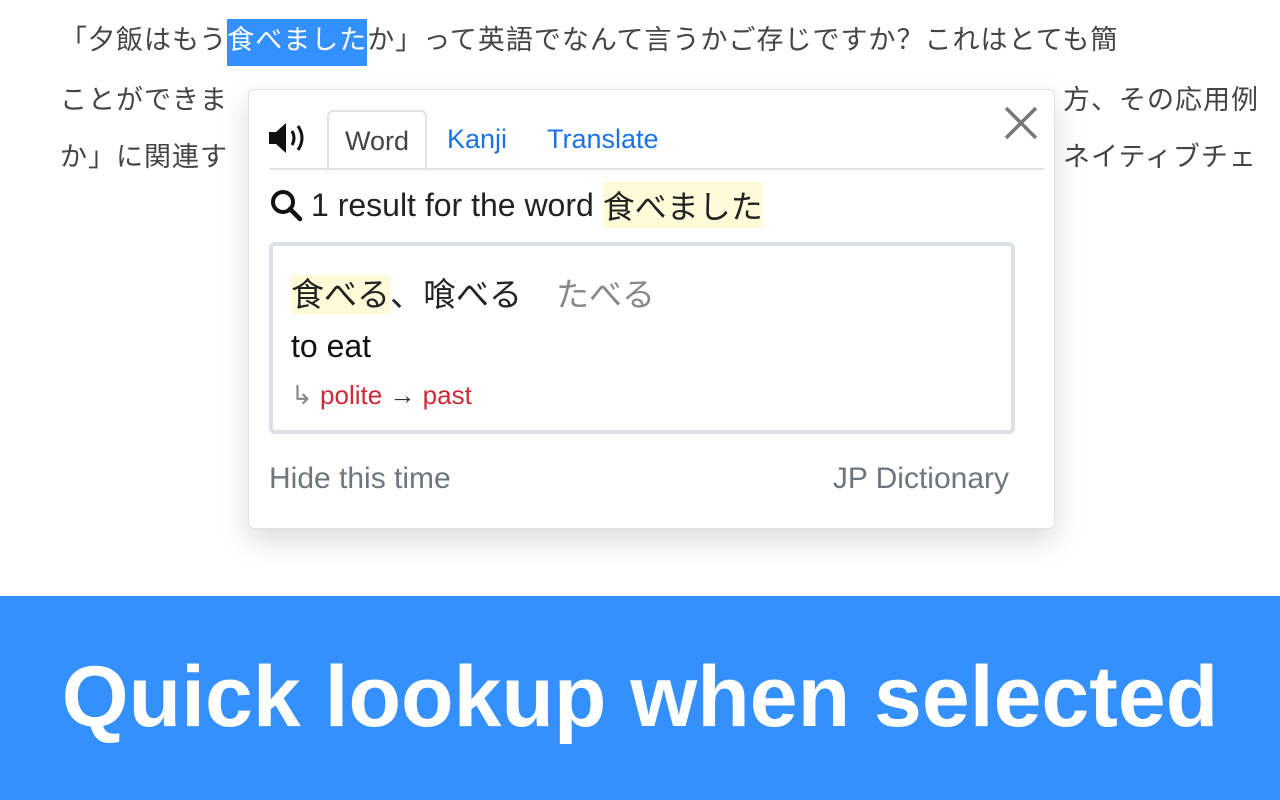  Describe the element at coordinates (144, 157) in the screenshot. I see `article-line-3-left: か」に関連す` at that location.